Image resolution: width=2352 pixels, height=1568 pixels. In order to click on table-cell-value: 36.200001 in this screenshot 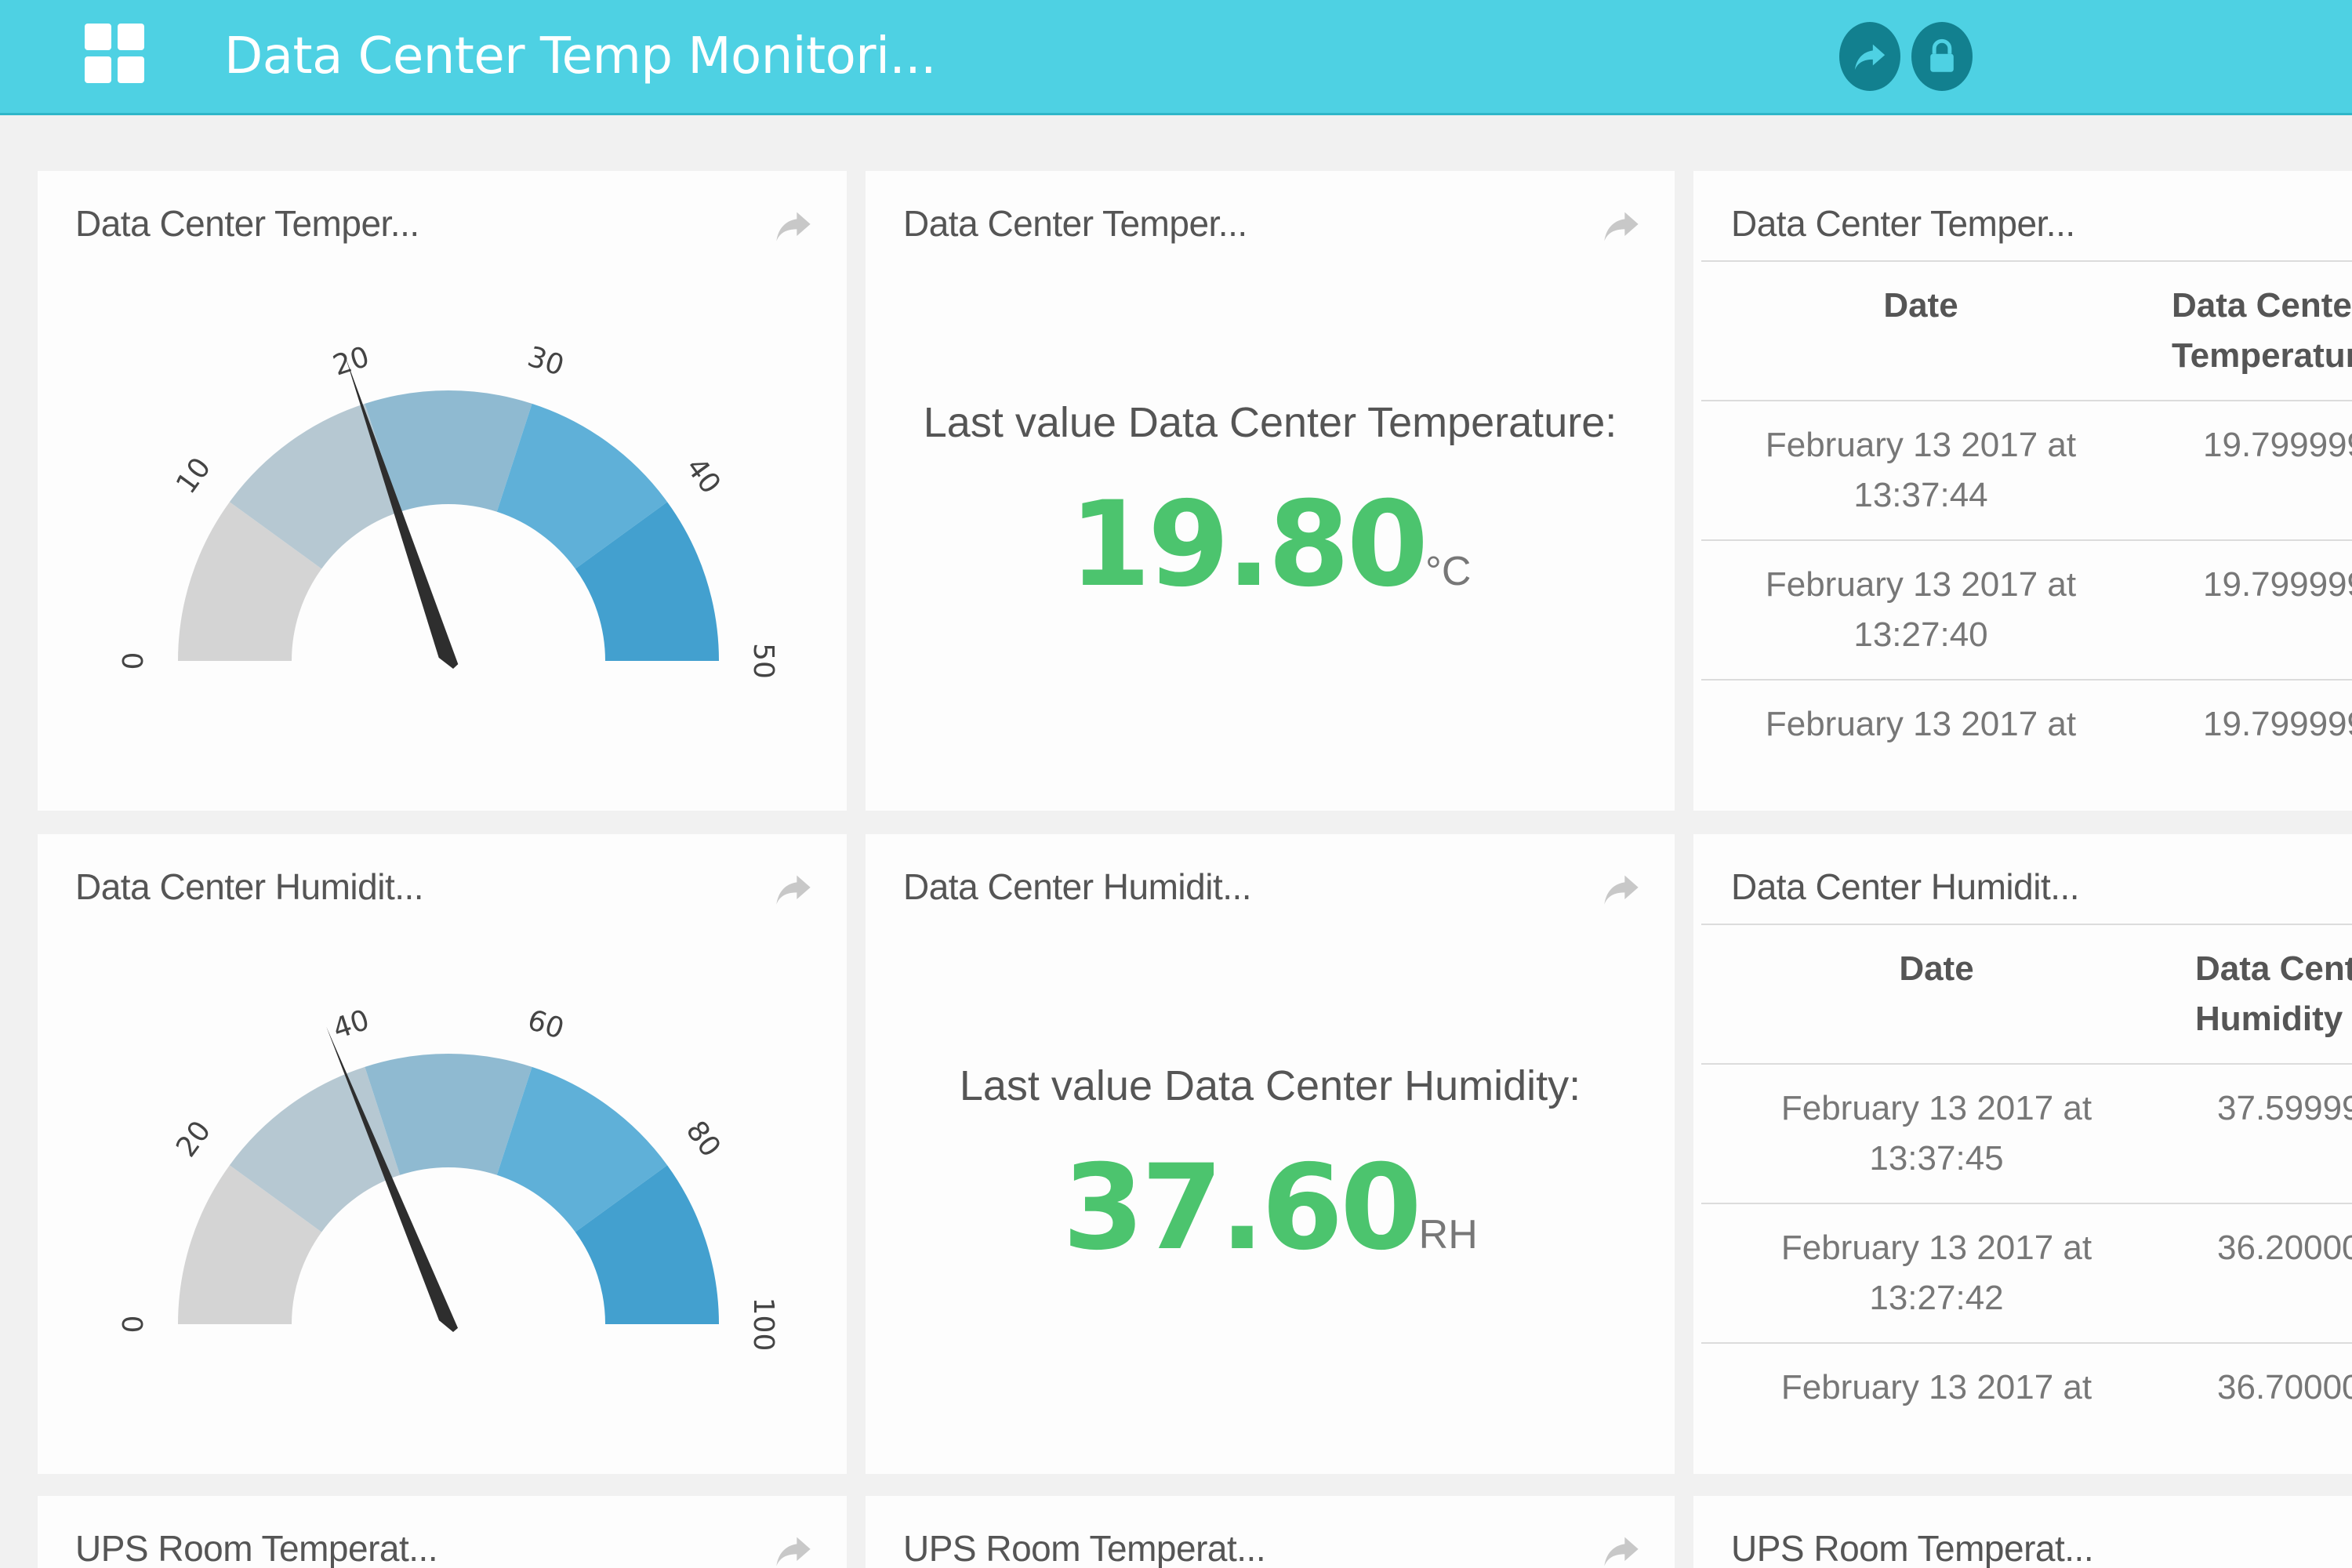, I will do `click(2284, 1248)`.